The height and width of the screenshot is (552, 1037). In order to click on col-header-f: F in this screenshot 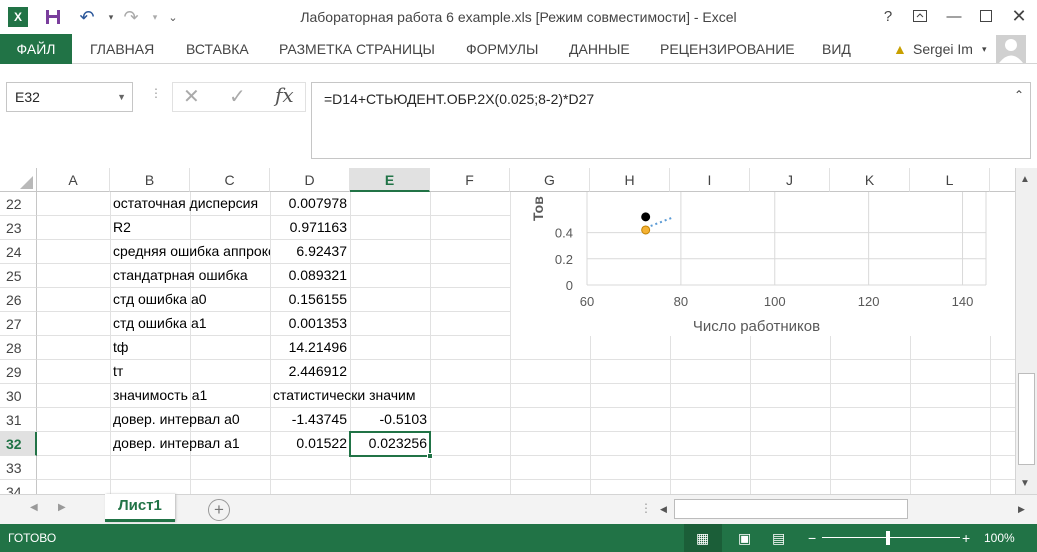, I will do `click(470, 180)`.